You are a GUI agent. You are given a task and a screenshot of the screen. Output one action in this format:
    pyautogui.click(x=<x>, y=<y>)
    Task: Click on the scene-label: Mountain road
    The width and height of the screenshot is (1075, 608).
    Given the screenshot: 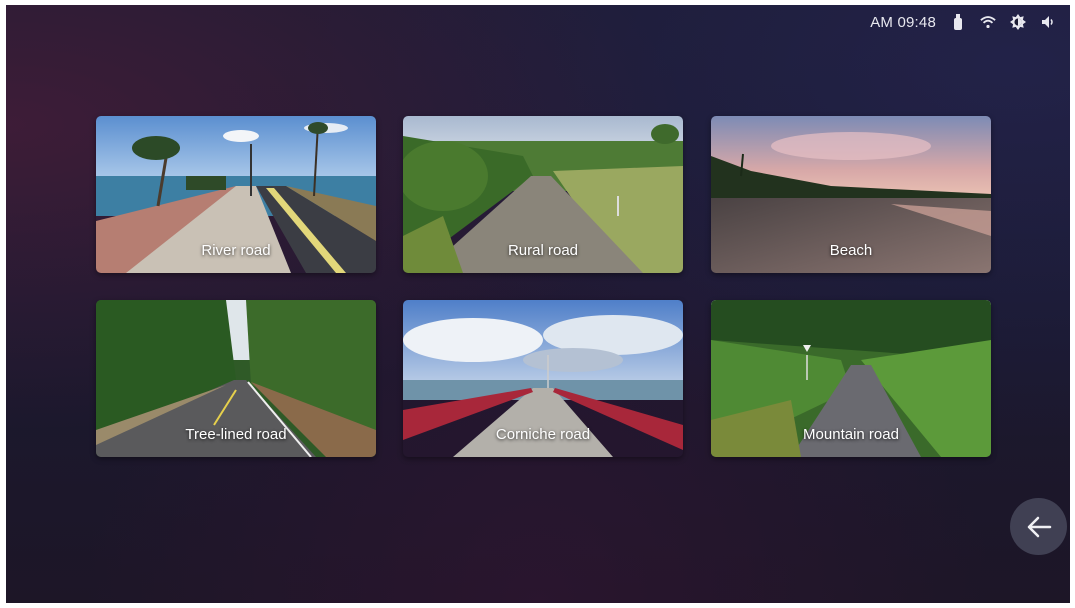 What is the action you would take?
    pyautogui.click(x=851, y=434)
    